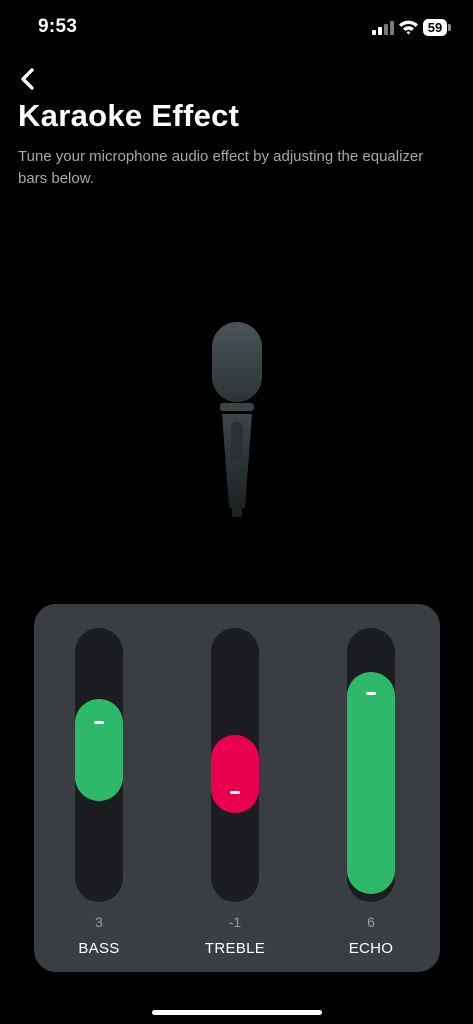 The width and height of the screenshot is (473, 1024). Describe the element at coordinates (408, 27) in the screenshot. I see `wifi-icon` at that location.